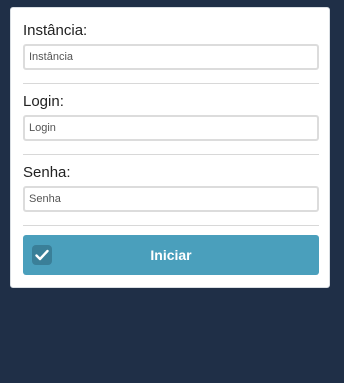 This screenshot has height=383, width=344. What do you see at coordinates (55, 30) in the screenshot?
I see `instancia-label: Instância:` at bounding box center [55, 30].